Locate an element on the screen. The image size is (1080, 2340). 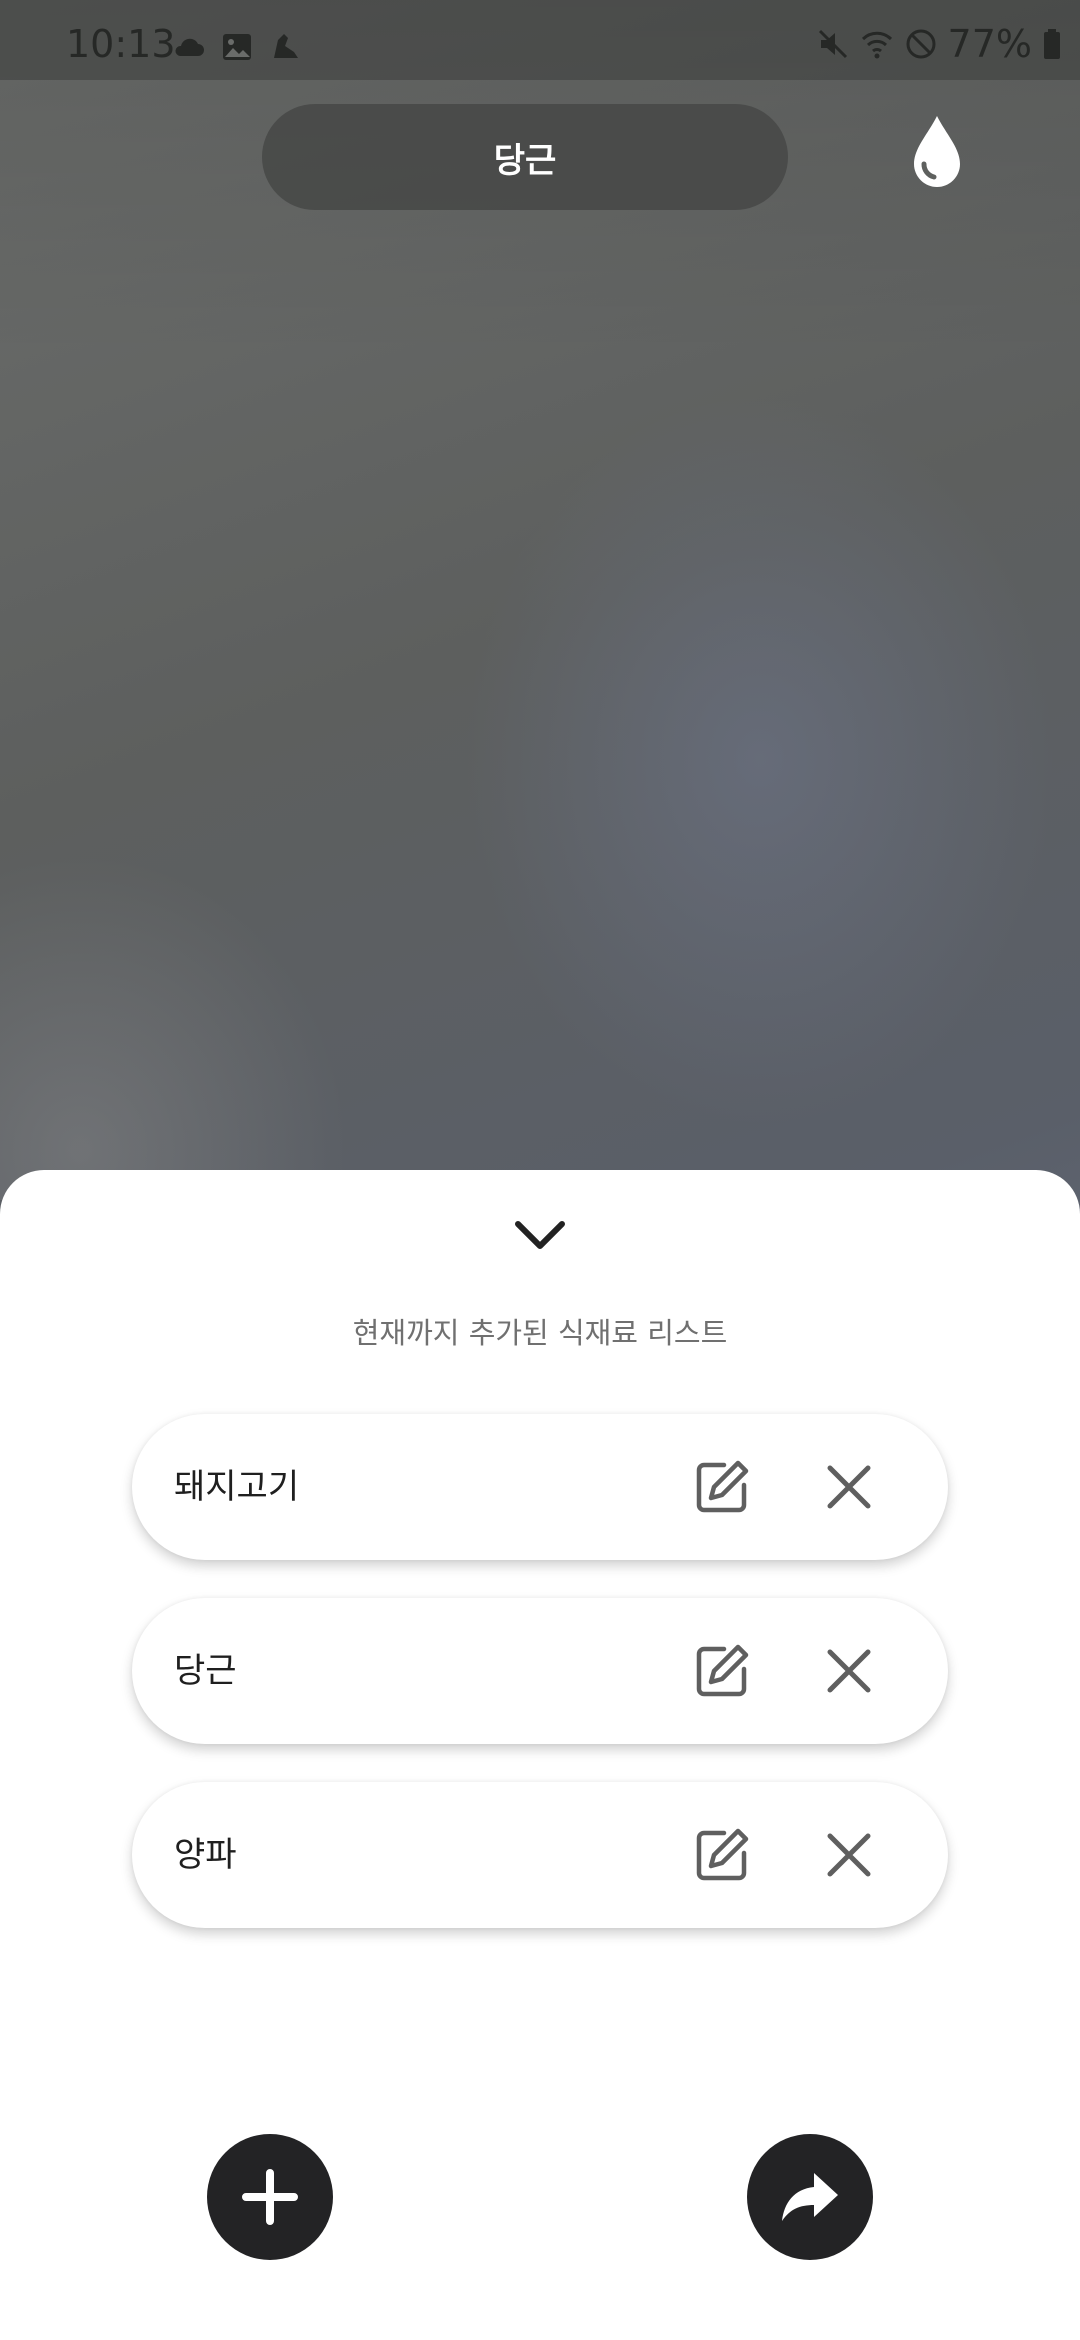
status-right: 77% is located at coordinates (939, 44).